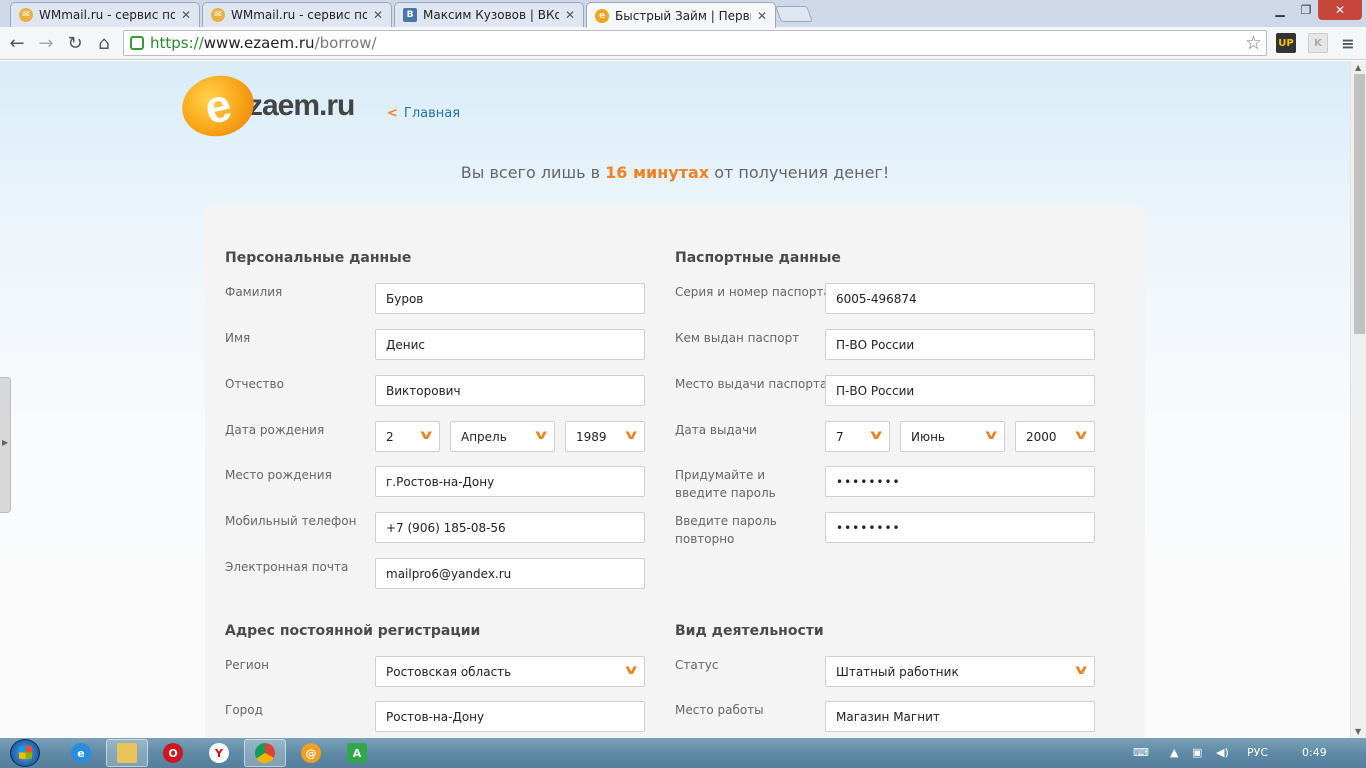 The height and width of the screenshot is (768, 1366). Describe the element at coordinates (1340, 10) in the screenshot. I see `window-close-icon: ✕` at that location.